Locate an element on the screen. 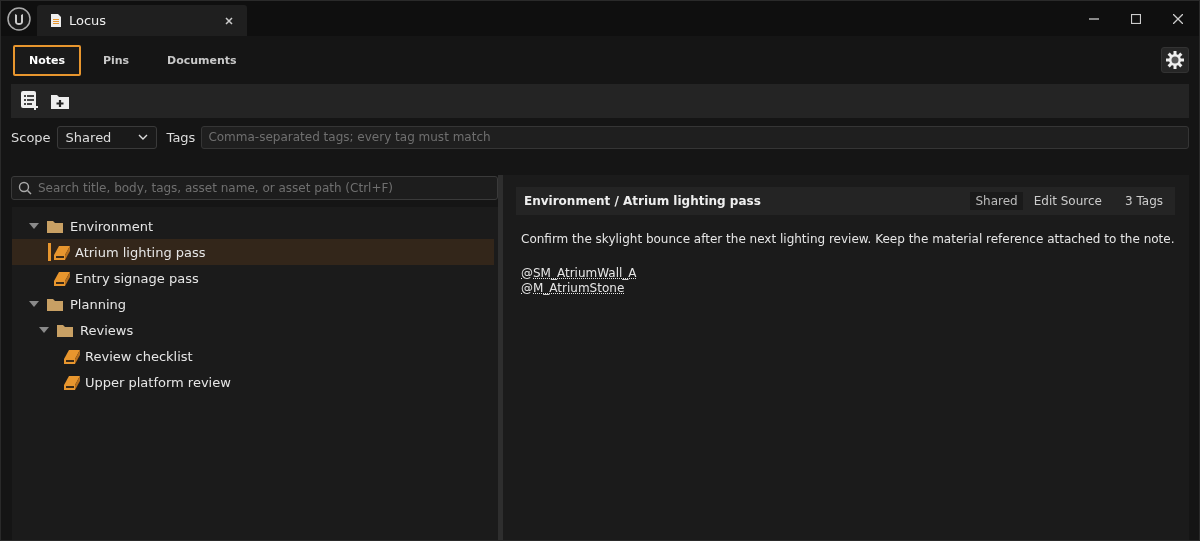  settings-icon is located at coordinates (1175, 60).